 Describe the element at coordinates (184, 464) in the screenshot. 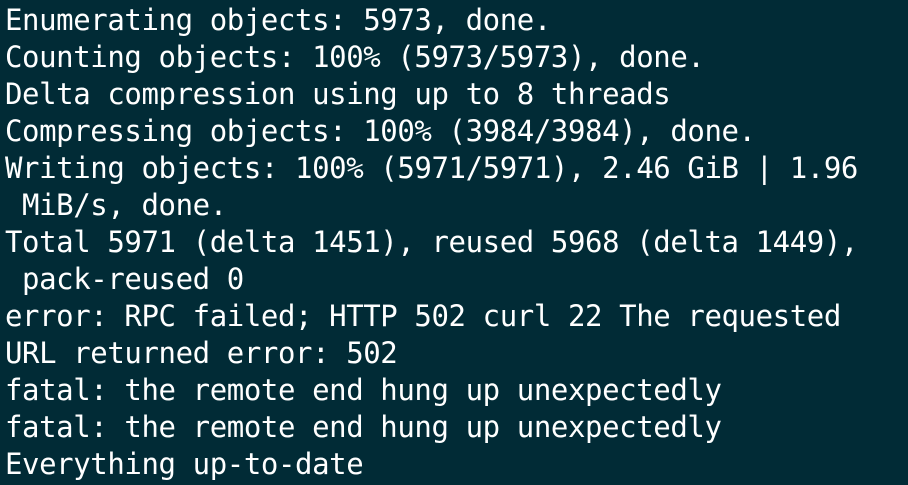

I see `output-line: Everything up-to-date` at that location.